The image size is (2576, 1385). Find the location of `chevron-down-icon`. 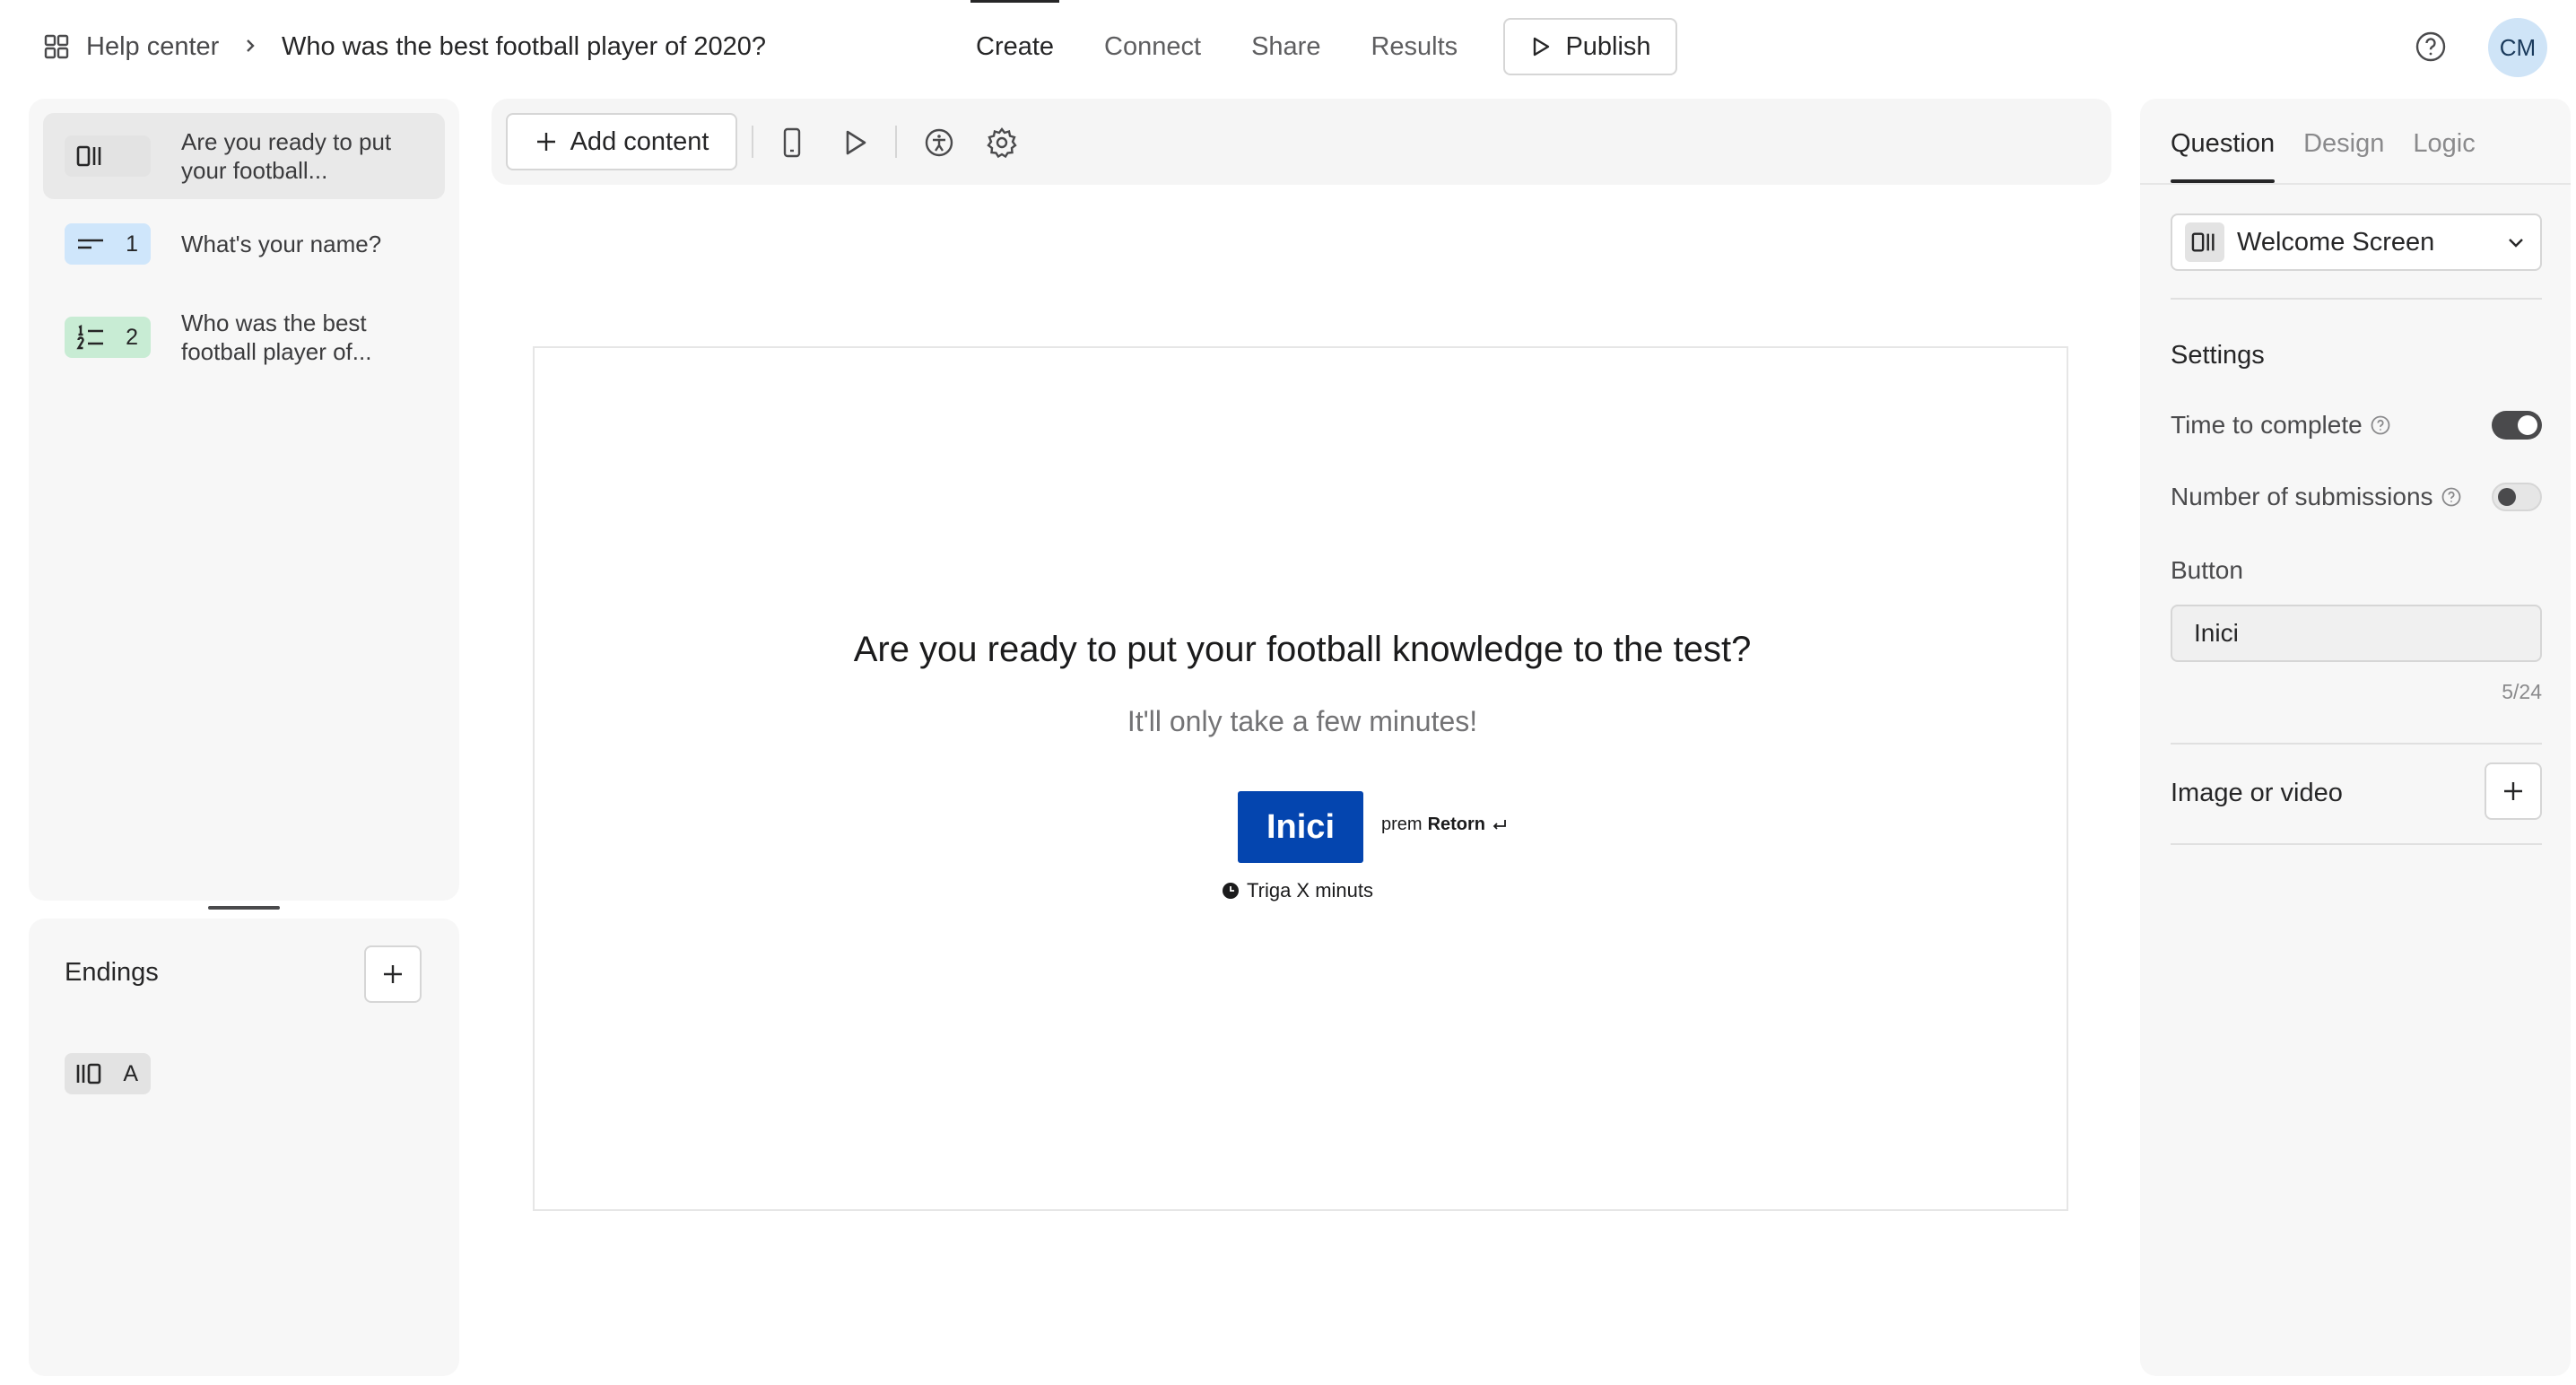

chevron-down-icon is located at coordinates (2516, 243).